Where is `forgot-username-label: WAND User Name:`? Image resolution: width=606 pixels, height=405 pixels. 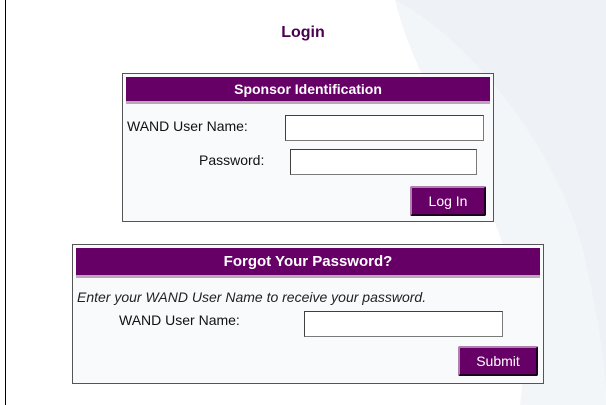
forgot-username-label: WAND User Name: is located at coordinates (179, 320).